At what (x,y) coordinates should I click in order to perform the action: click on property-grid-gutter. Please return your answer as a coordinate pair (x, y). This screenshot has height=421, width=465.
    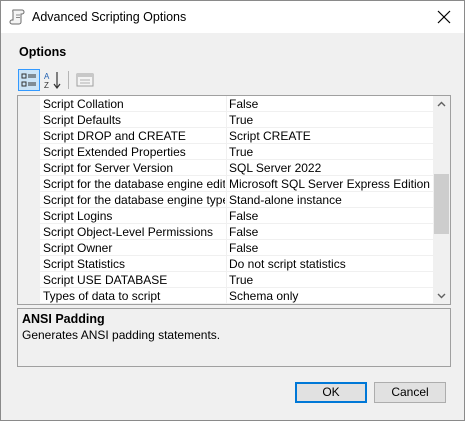
    Looking at the image, I should click on (29, 200).